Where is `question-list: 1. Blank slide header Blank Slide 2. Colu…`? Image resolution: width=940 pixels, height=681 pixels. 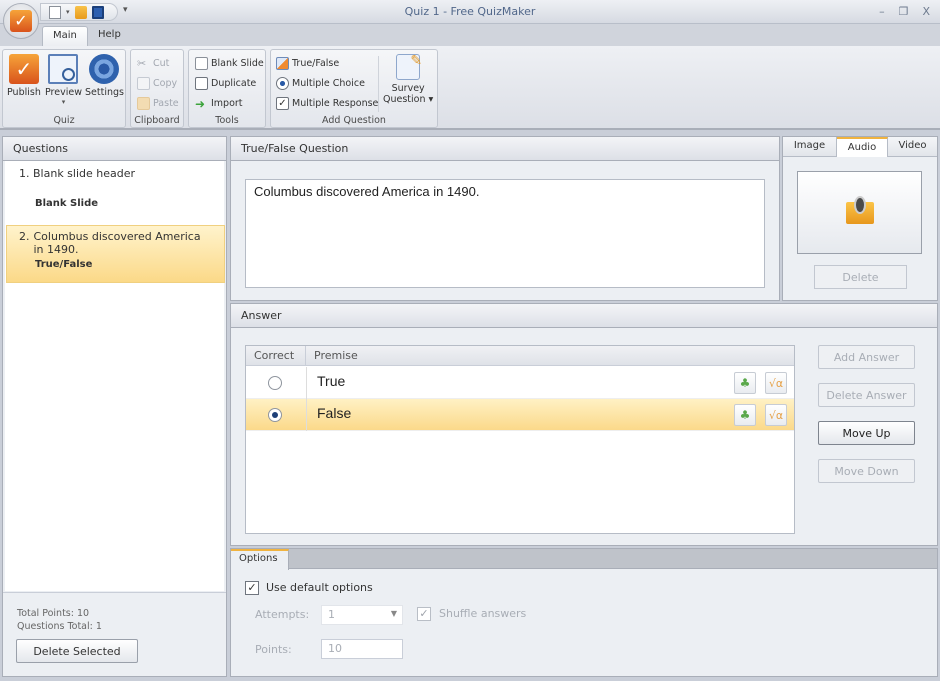
question-list: 1. Blank slide header Blank Slide 2. Colu… is located at coordinates (115, 376).